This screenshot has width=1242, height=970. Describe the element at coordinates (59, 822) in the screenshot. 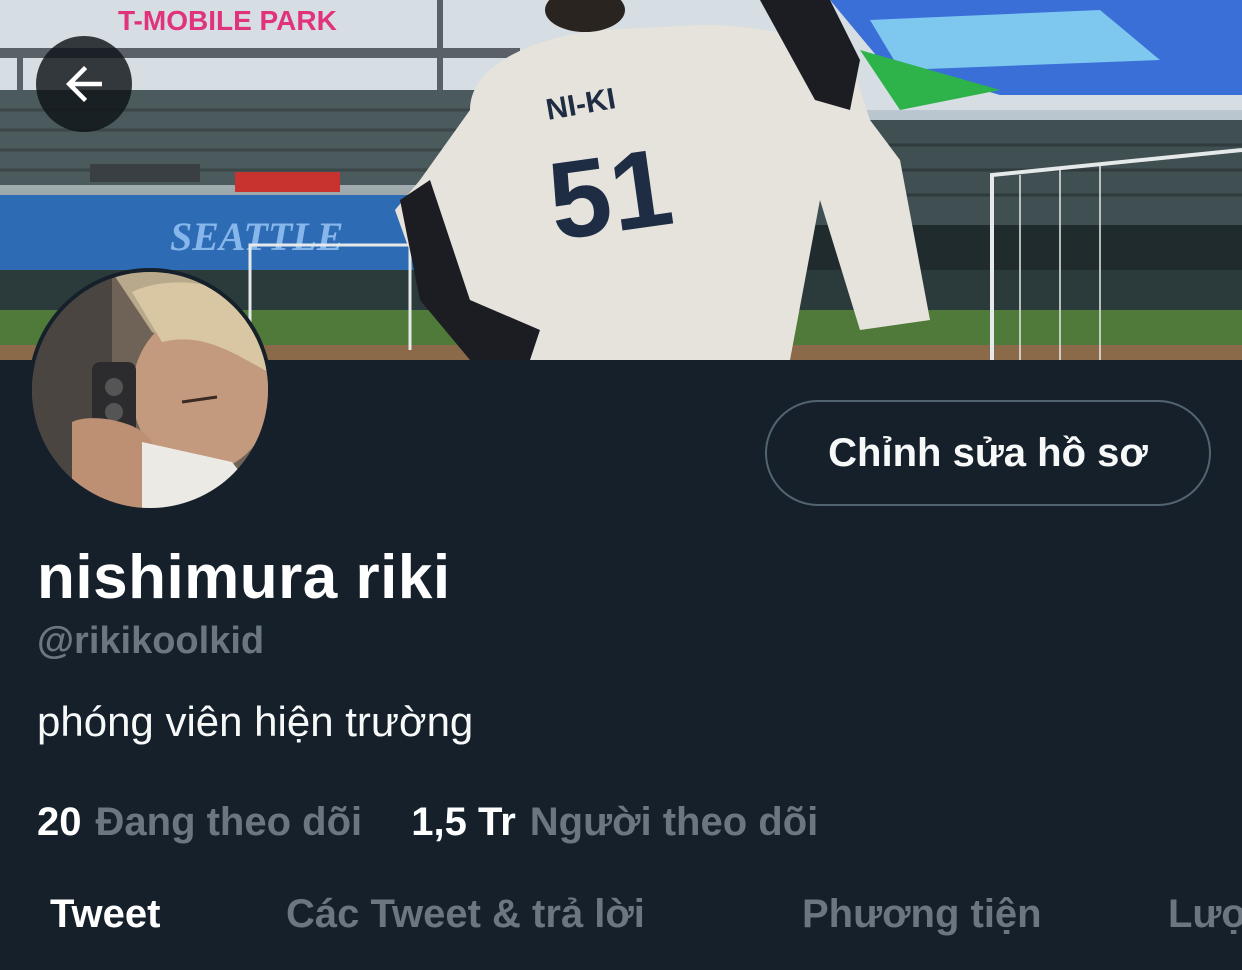

I see `following-count: 20` at that location.